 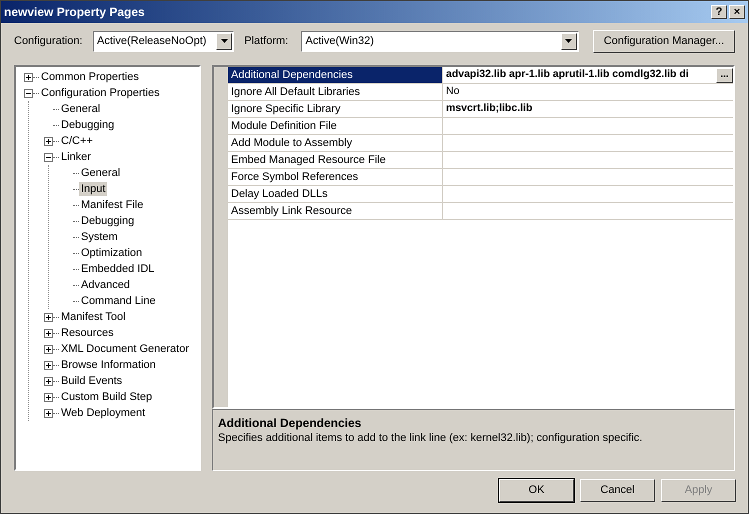 I want to click on property-name: Assembly Link Resource, so click(x=335, y=211).